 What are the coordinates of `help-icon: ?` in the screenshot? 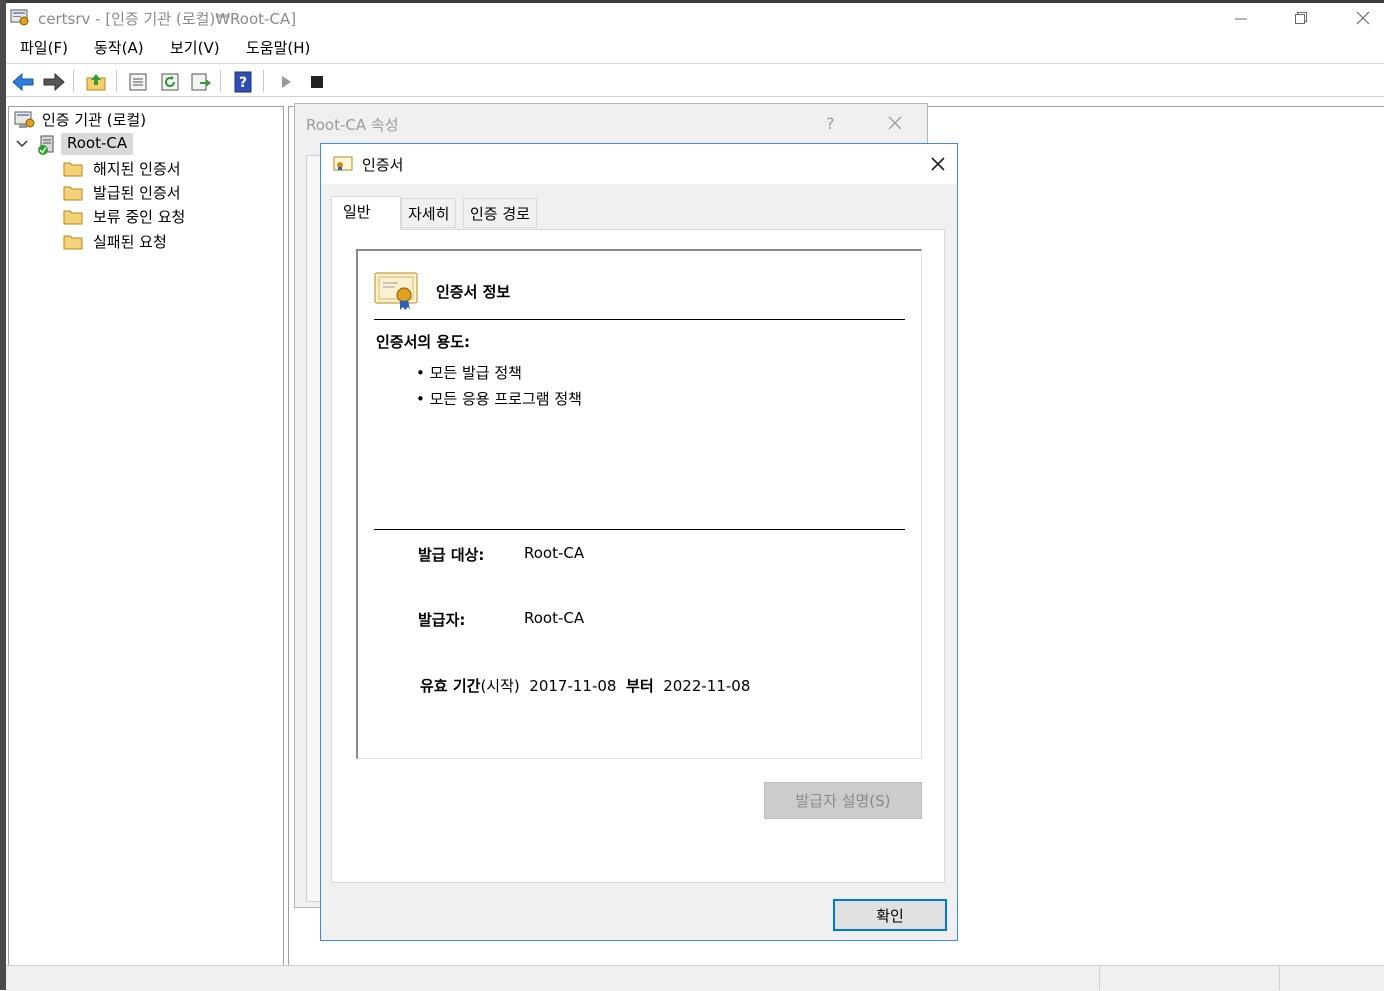 It's located at (243, 82).